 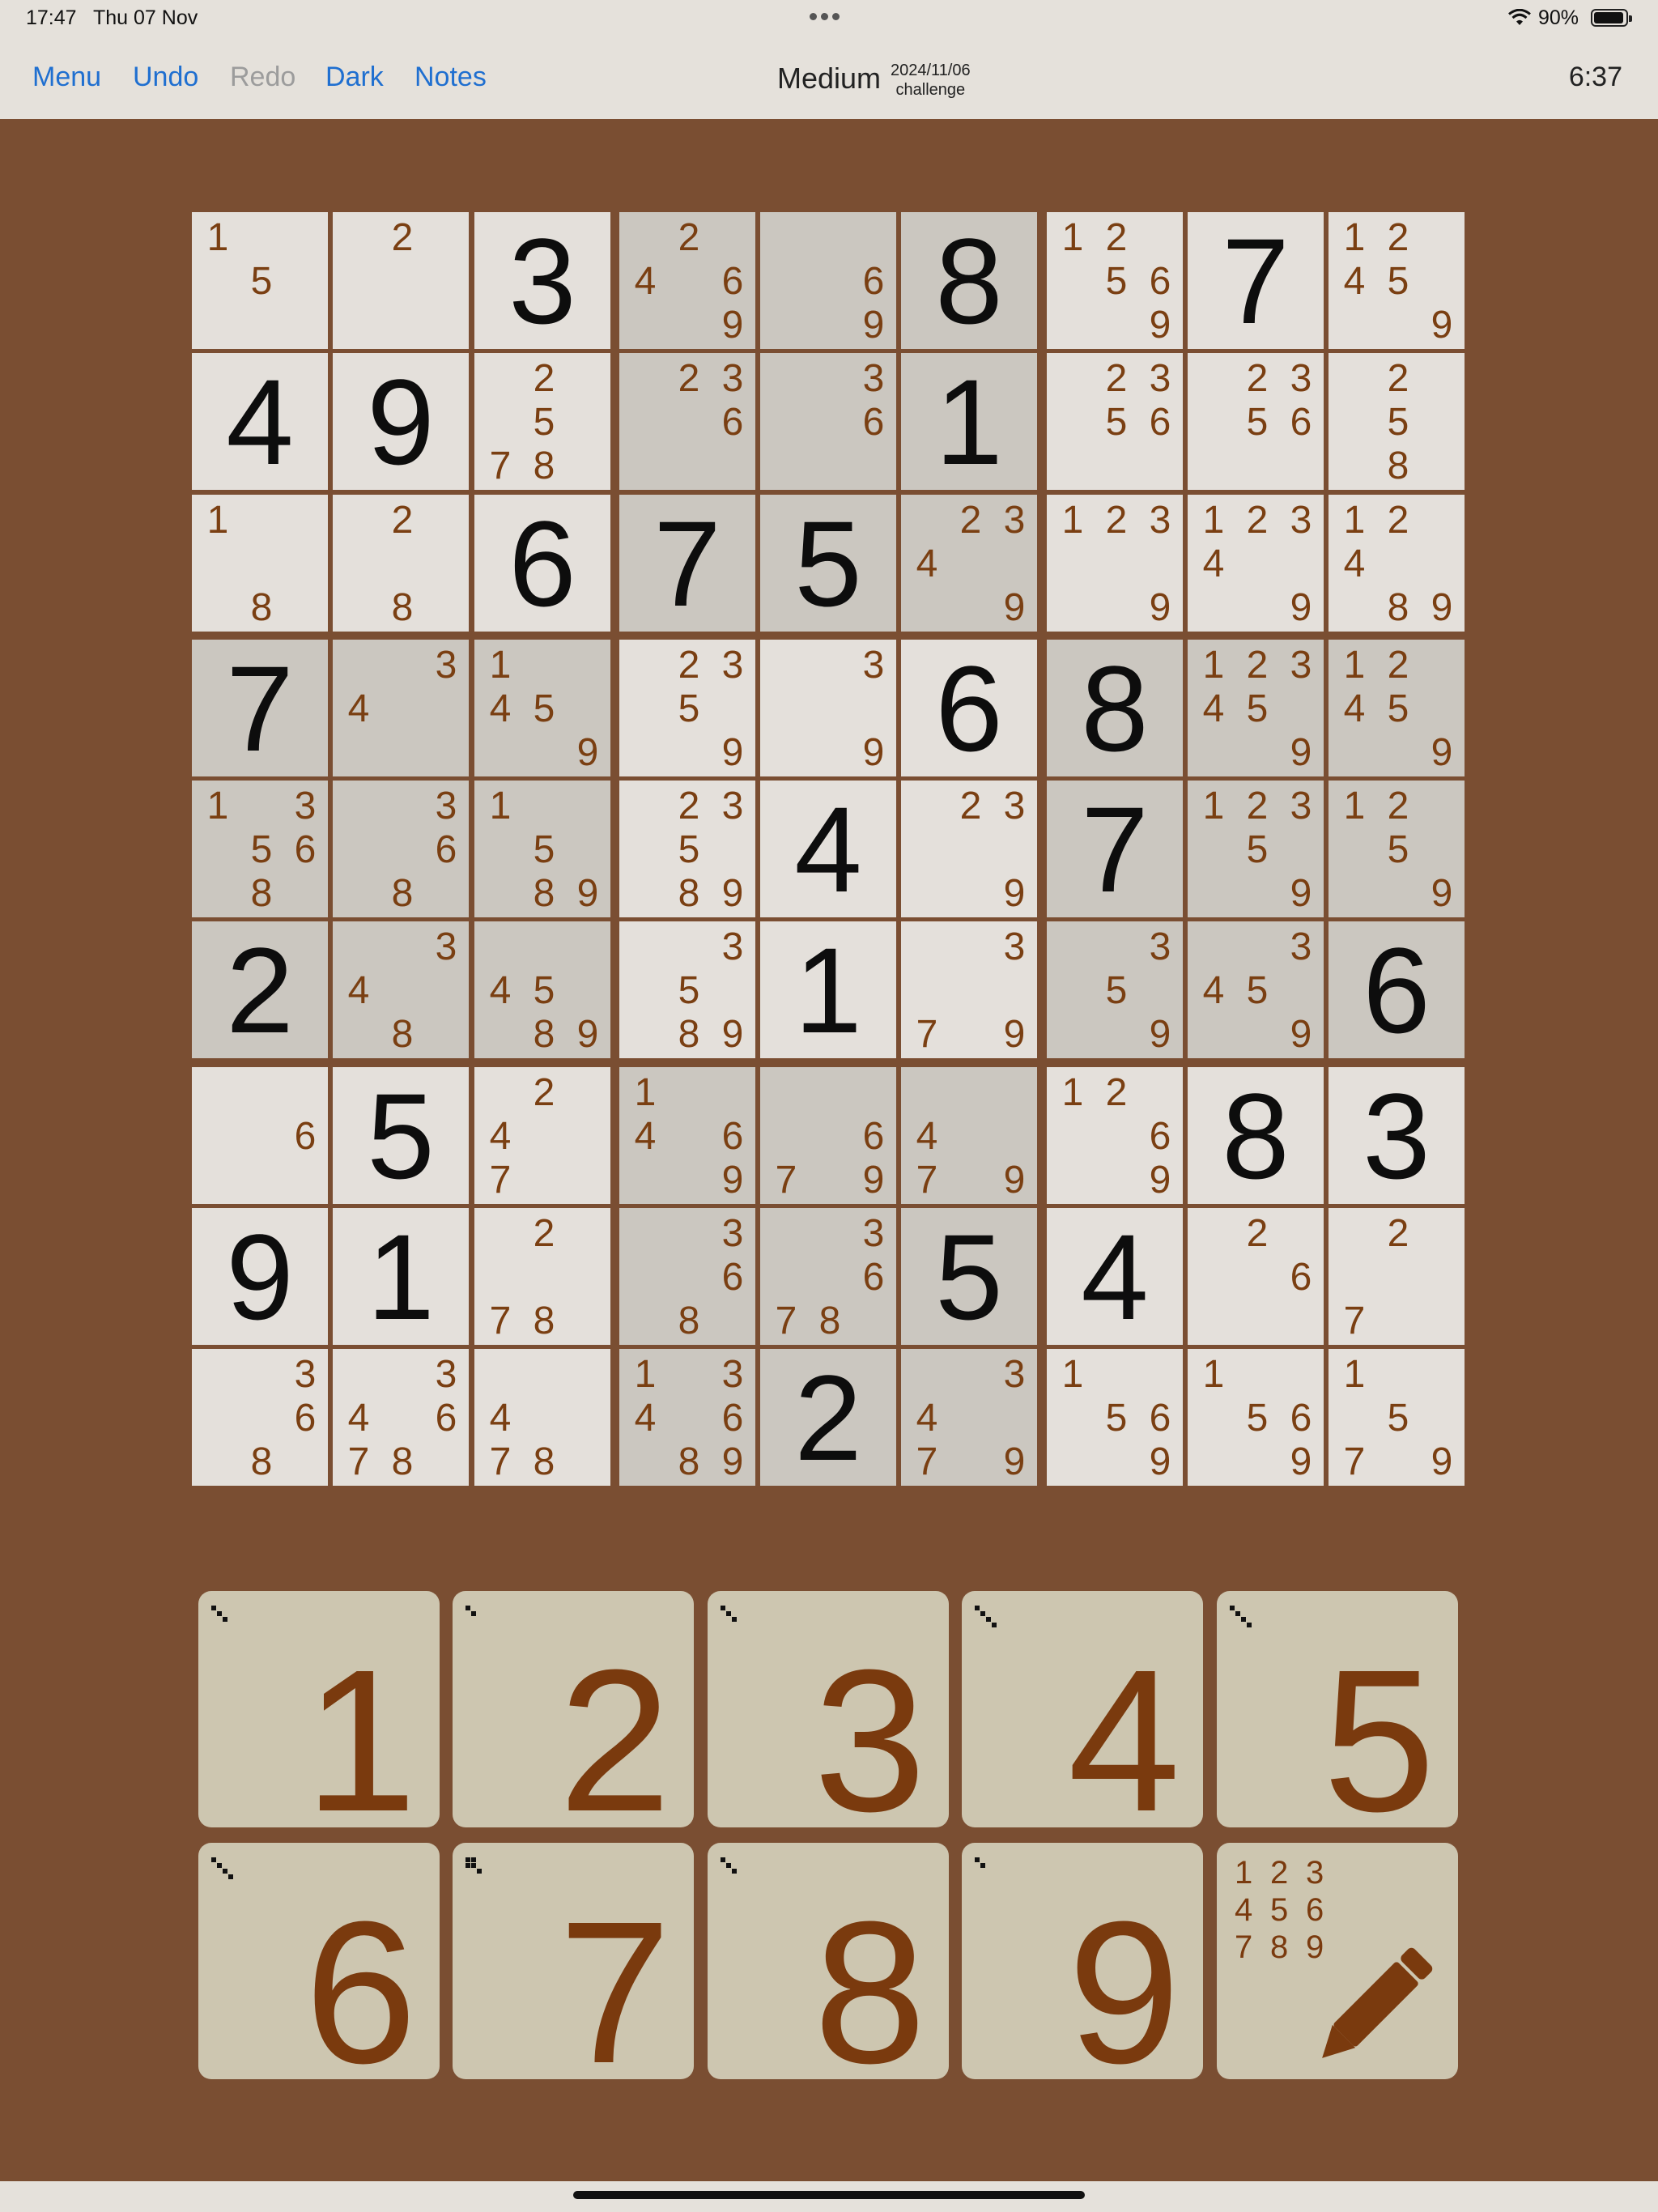 What do you see at coordinates (828, 849) in the screenshot?
I see `cell-r5-c5: 4` at bounding box center [828, 849].